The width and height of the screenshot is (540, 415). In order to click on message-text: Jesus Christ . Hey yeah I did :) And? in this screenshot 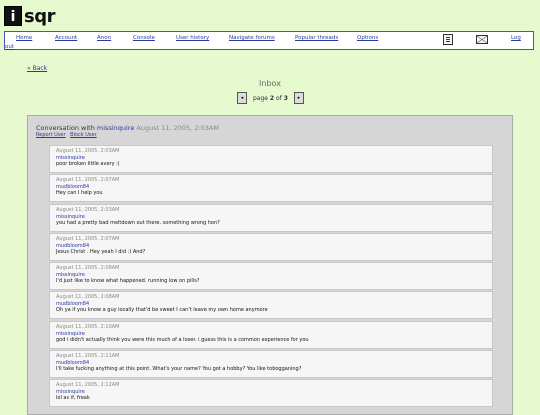, I will do `click(101, 251)`.